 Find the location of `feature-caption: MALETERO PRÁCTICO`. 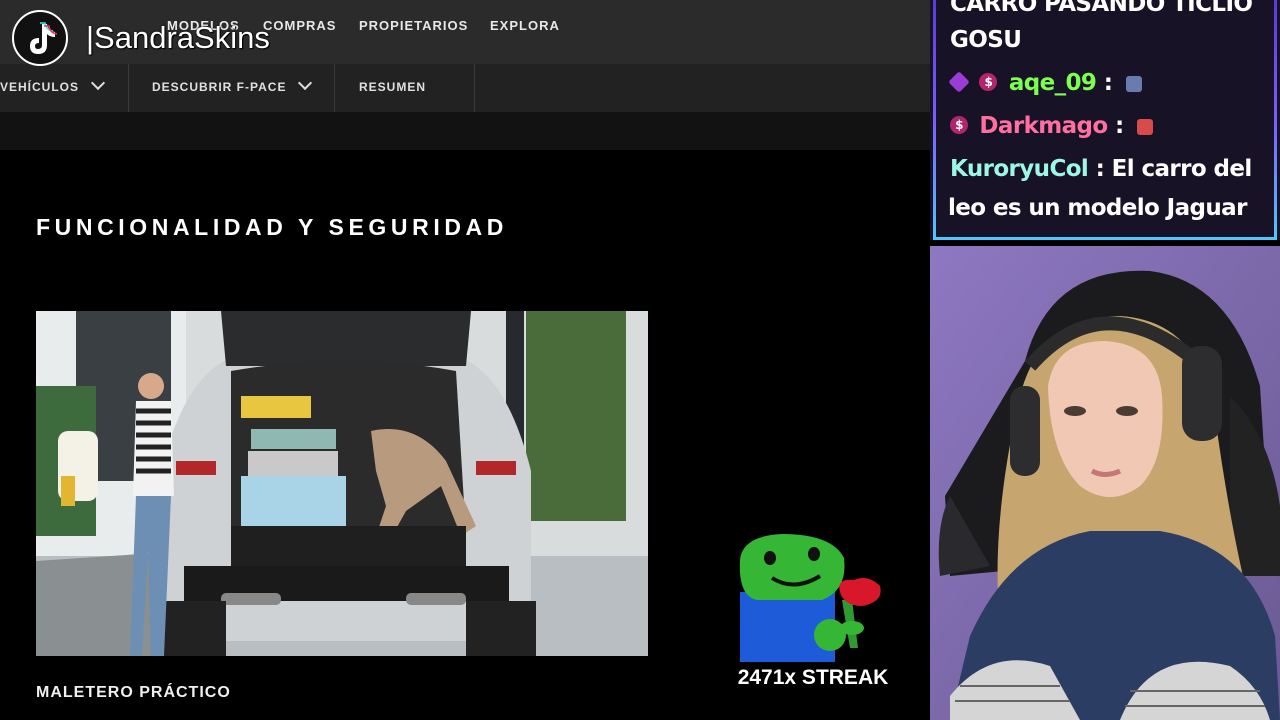

feature-caption: MALETERO PRÁCTICO is located at coordinates (133, 692).